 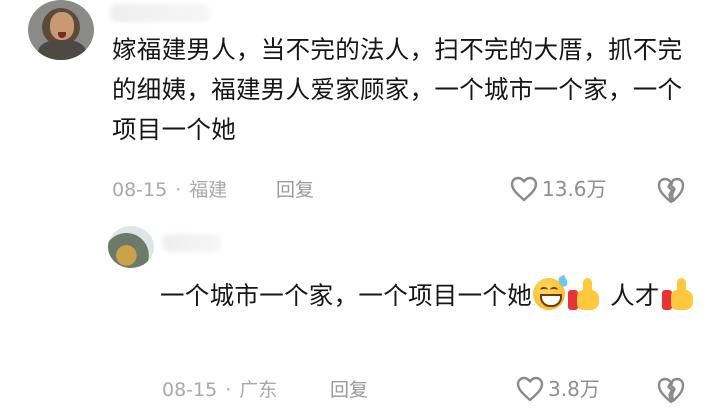 I want to click on commenter-avatar, so click(x=61, y=30).